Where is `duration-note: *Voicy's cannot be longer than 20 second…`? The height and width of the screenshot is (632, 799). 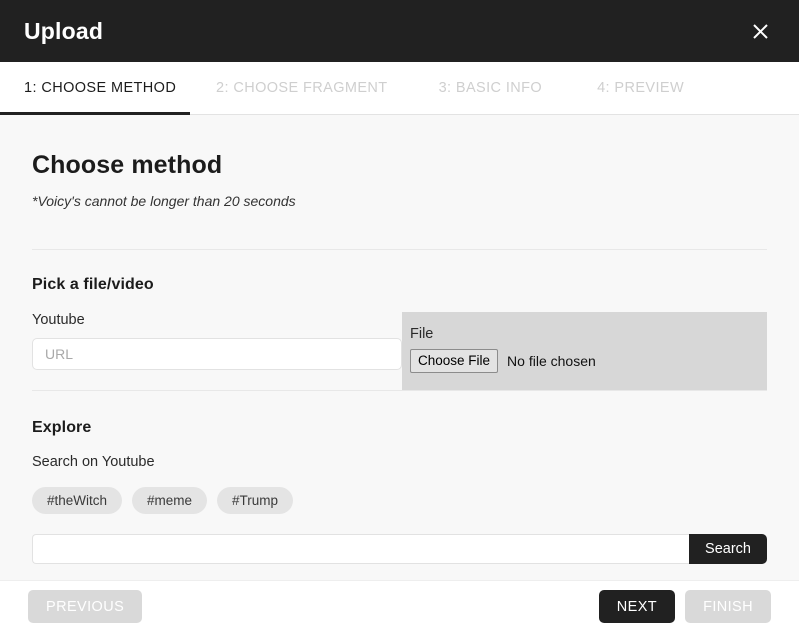
duration-note: *Voicy's cannot be longer than 20 second… is located at coordinates (164, 201).